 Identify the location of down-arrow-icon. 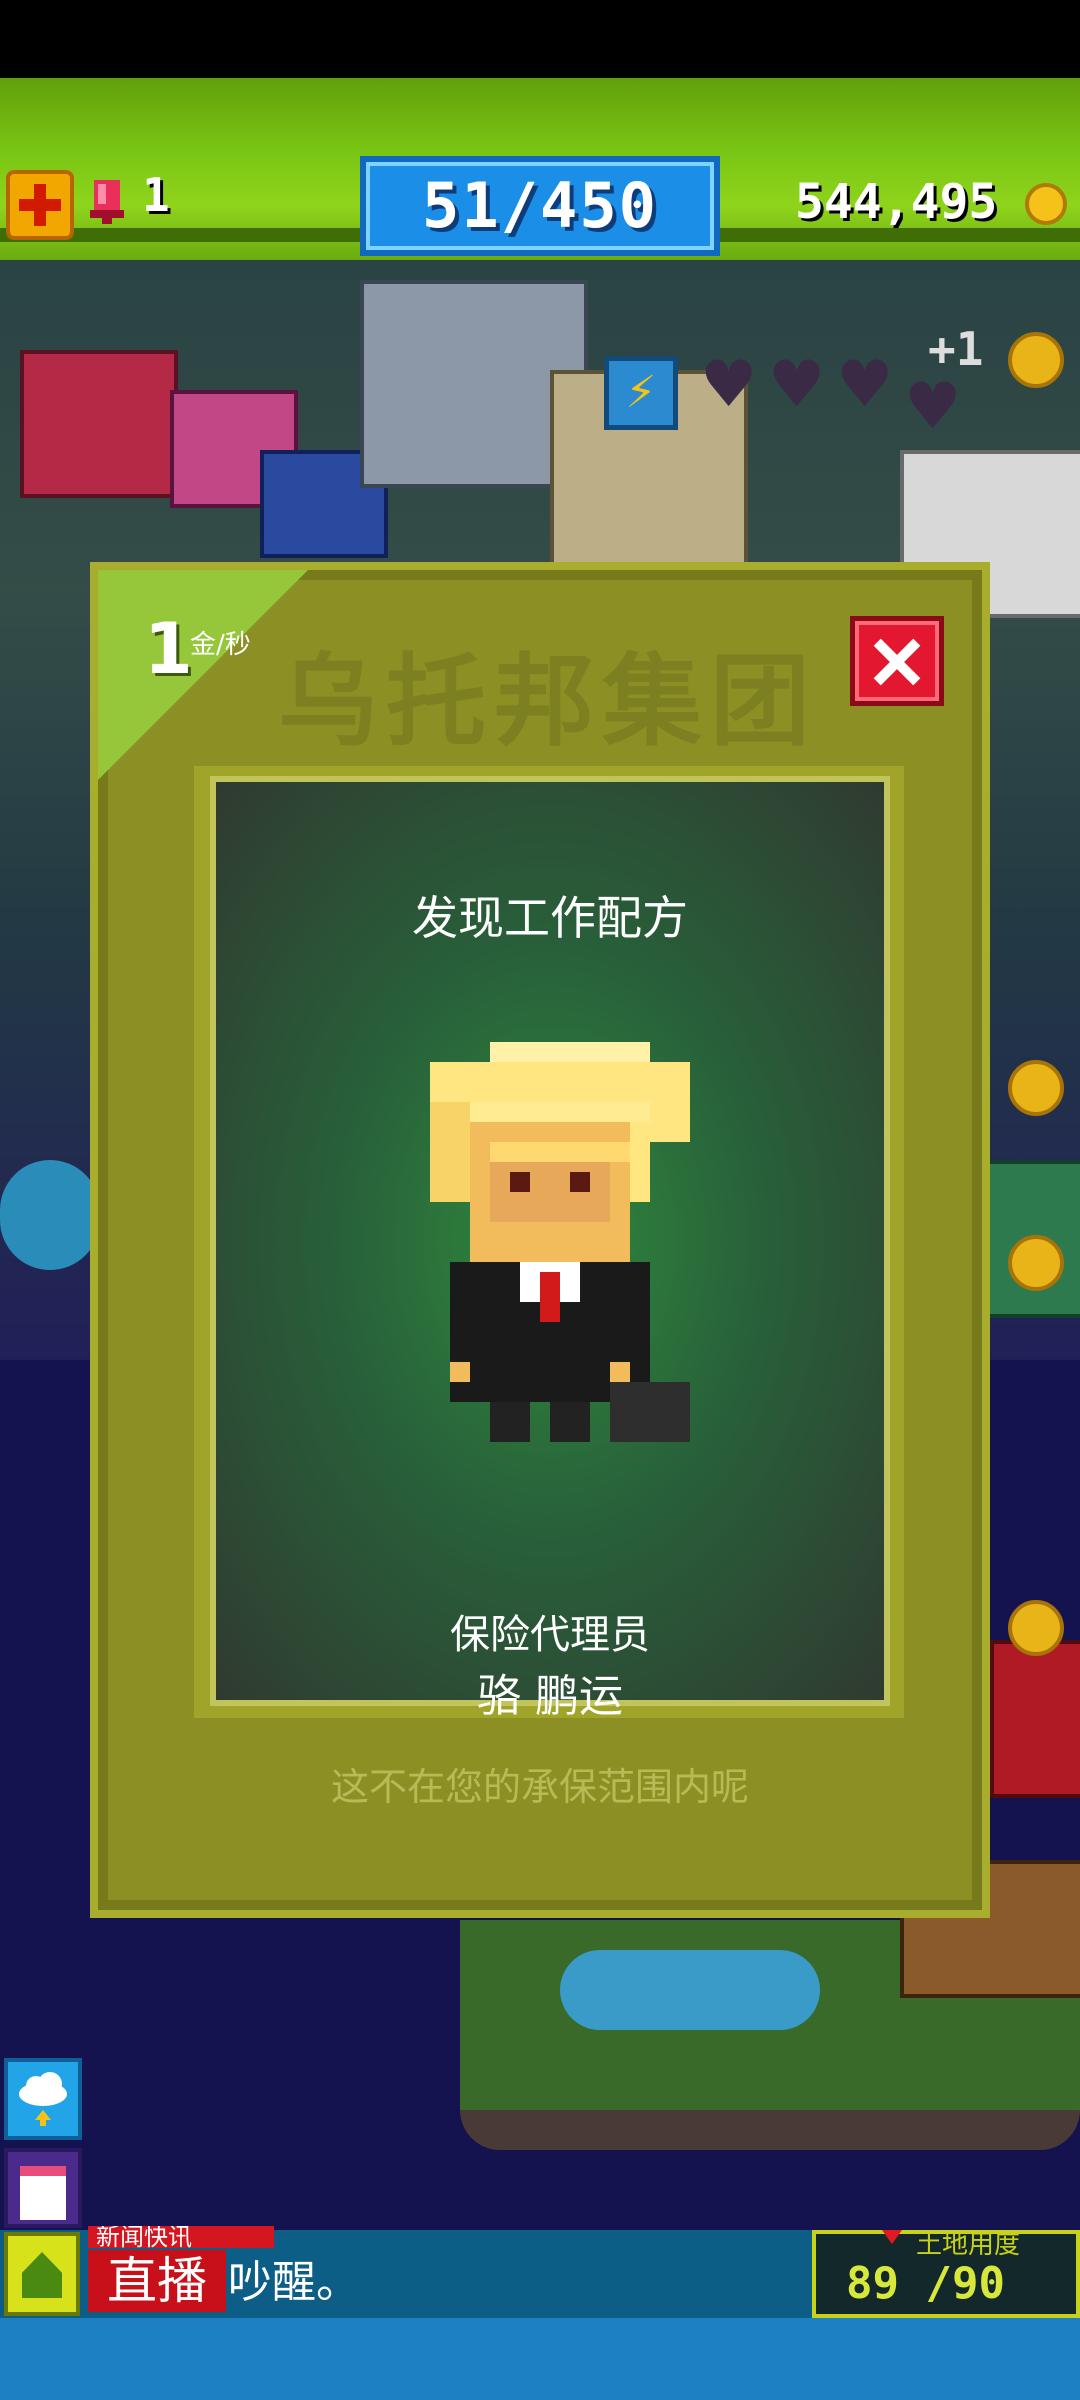
(892, 2237).